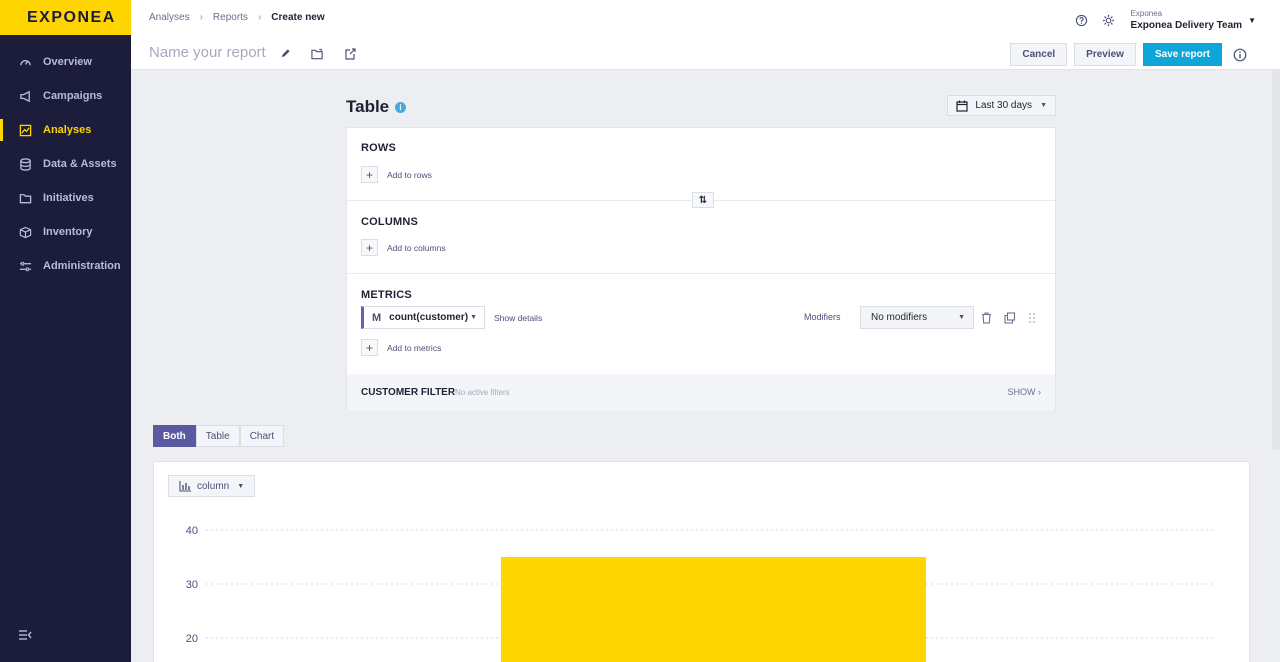  I want to click on metrics-title: METRICS, so click(386, 295).